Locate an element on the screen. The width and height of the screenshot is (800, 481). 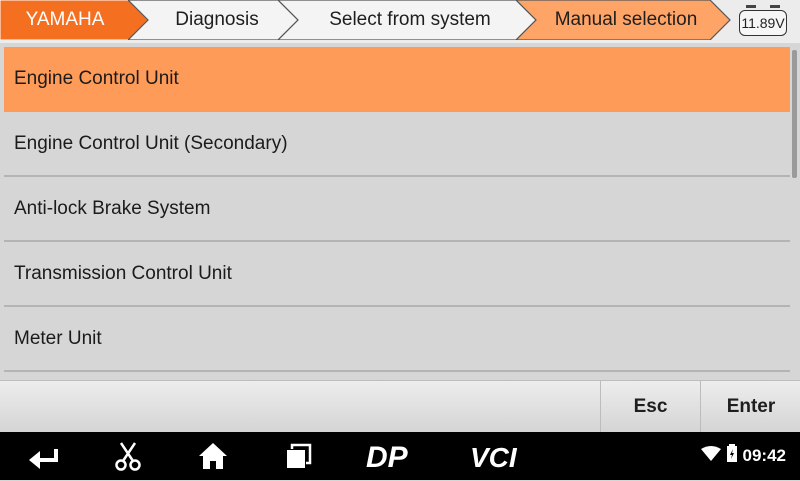
breadcrumb-label: Manual selection is located at coordinates (626, 19).